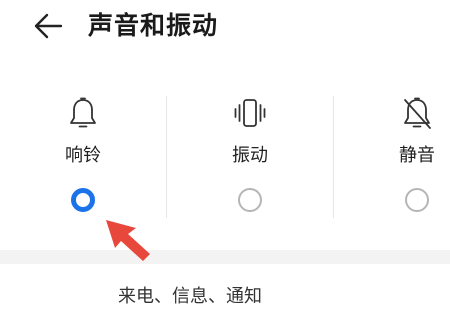  What do you see at coordinates (417, 113) in the screenshot?
I see `bell-off-icon` at bounding box center [417, 113].